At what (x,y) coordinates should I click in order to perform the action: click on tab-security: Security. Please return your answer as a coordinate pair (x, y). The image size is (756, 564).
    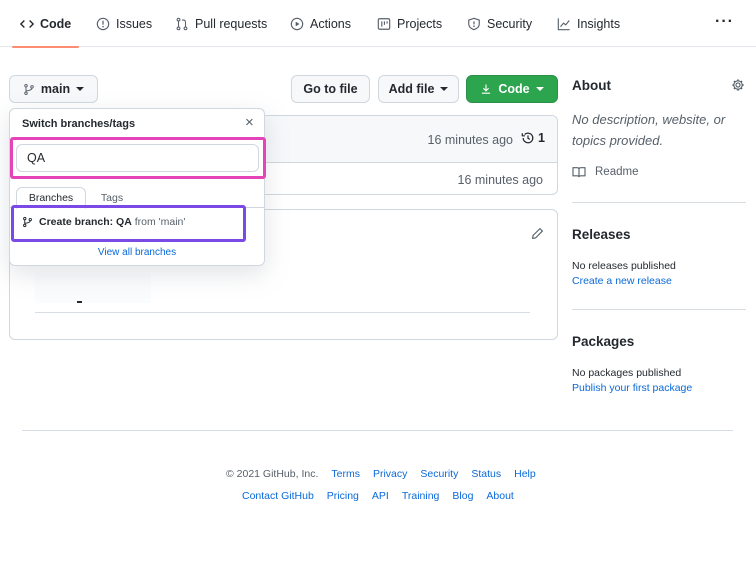
    Looking at the image, I should click on (499, 23).